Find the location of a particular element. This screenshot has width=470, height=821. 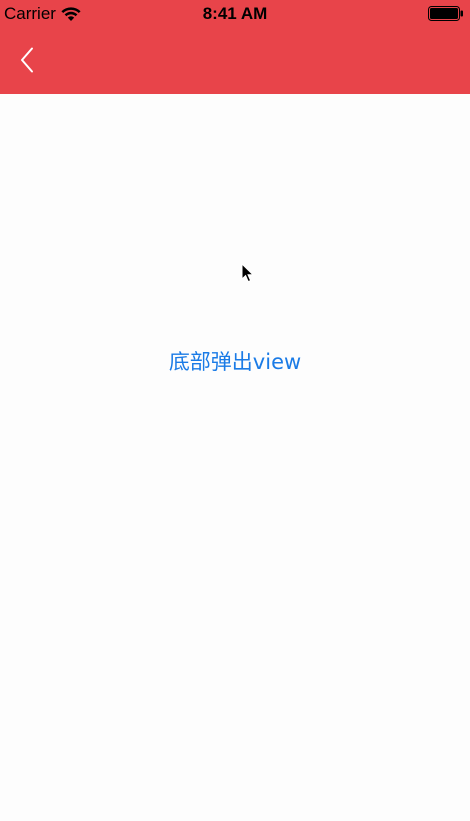

battery-icon is located at coordinates (445, 13).